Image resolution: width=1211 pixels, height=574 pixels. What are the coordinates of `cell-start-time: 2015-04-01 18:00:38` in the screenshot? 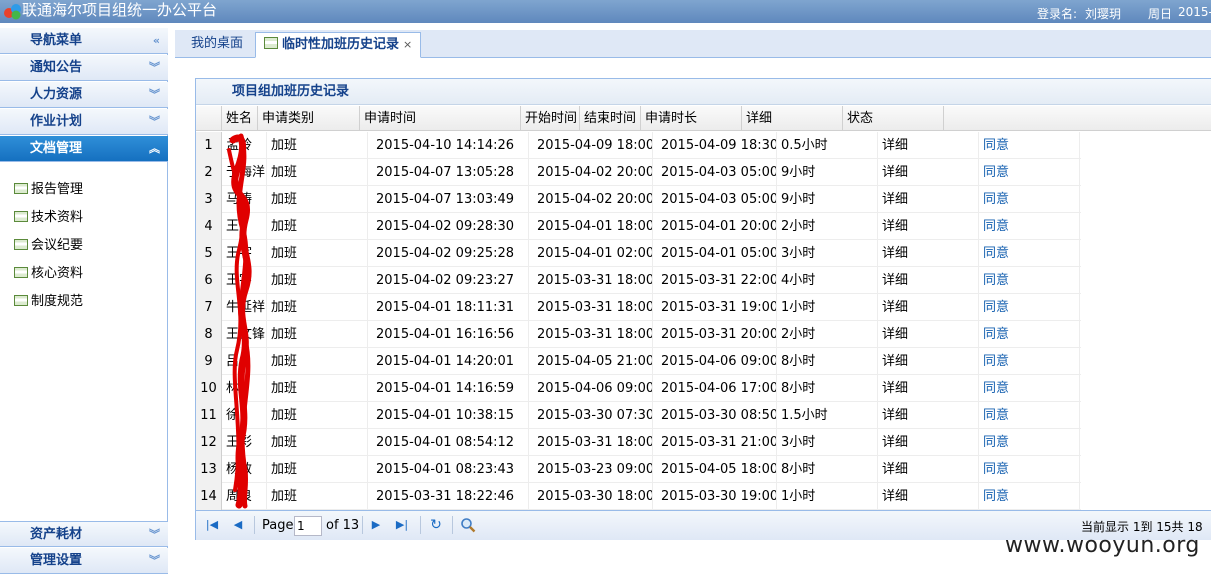 It's located at (591, 226).